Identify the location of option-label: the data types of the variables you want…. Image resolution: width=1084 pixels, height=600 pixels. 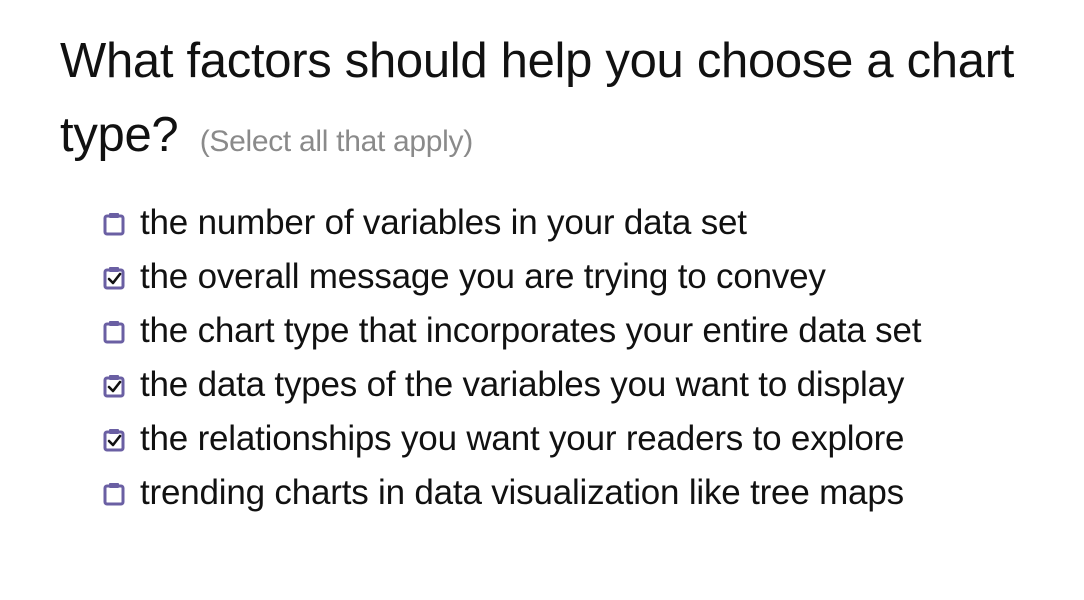
(522, 384).